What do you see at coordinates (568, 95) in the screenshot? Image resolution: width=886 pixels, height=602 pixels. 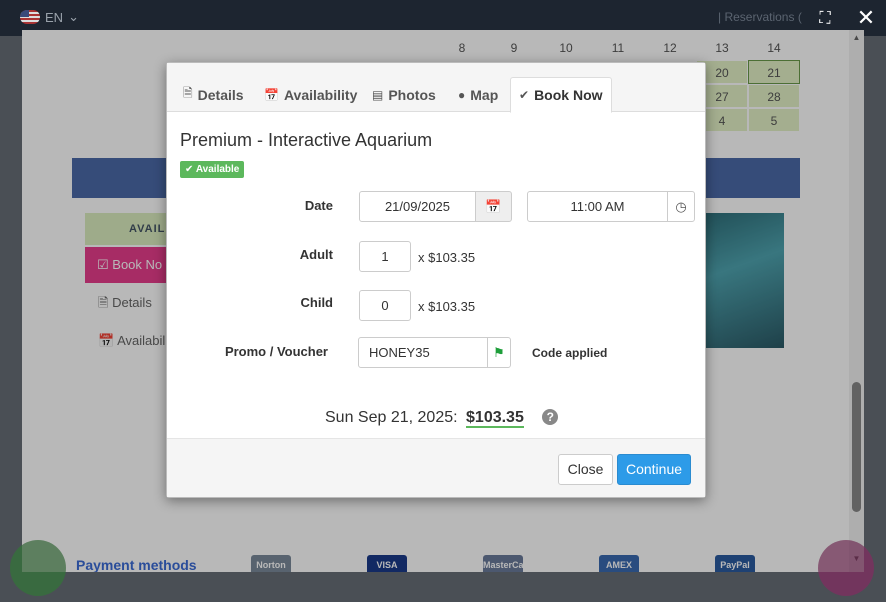 I see `tab-book-now-label: Book Now` at bounding box center [568, 95].